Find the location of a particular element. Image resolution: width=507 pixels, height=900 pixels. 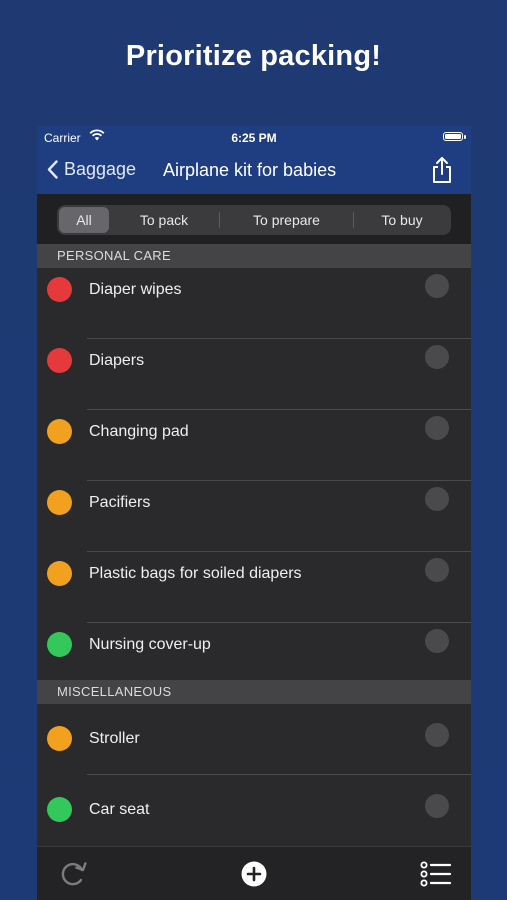

segment-to-pack: To pack is located at coordinates (164, 220).